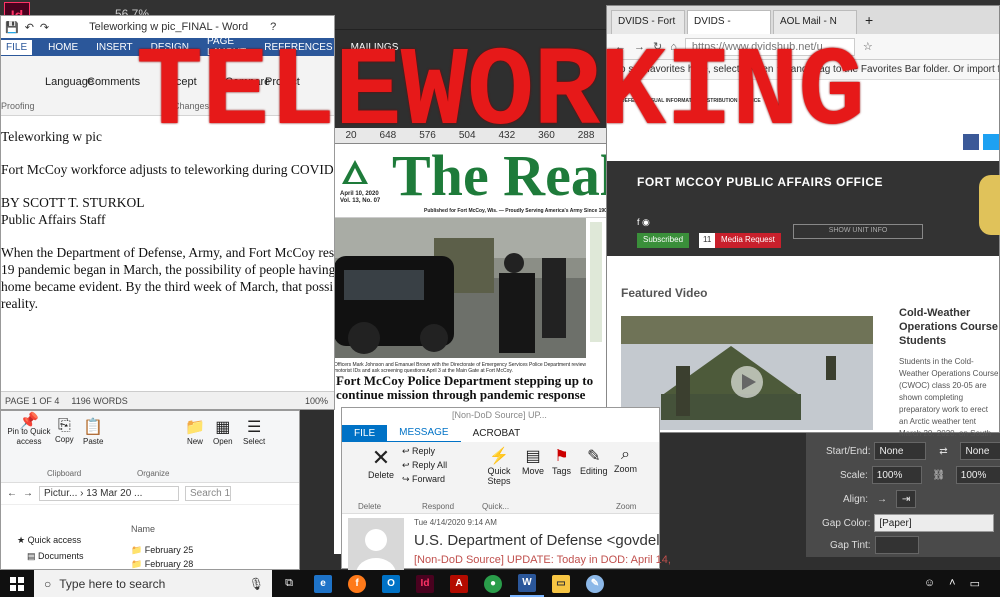 This screenshot has height=597, width=1000. I want to click on copy-button: ⎘ Copy, so click(64, 430).